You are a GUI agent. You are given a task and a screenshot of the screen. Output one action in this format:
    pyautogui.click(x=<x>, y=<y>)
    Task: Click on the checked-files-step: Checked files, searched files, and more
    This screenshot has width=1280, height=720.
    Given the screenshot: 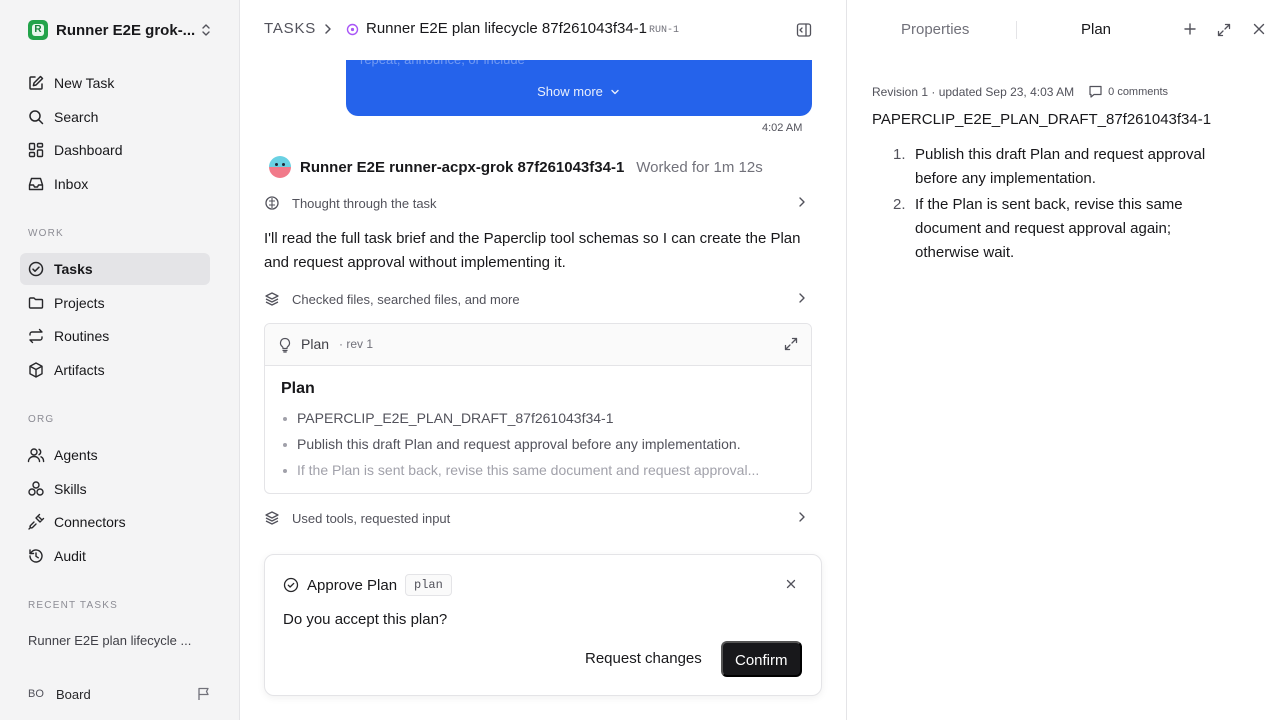 What is the action you would take?
    pyautogui.click(x=538, y=299)
    